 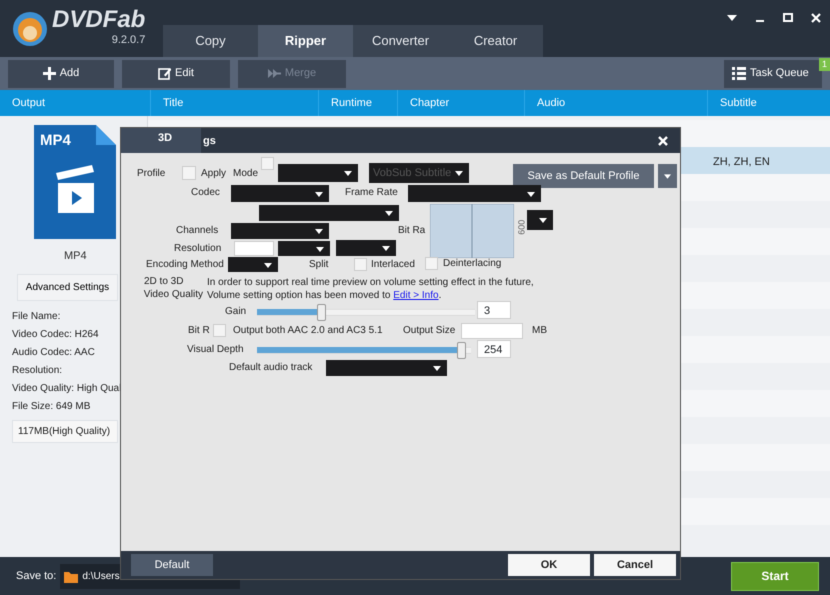 What do you see at coordinates (215, 350) in the screenshot?
I see `field-label: Visual Depth` at bounding box center [215, 350].